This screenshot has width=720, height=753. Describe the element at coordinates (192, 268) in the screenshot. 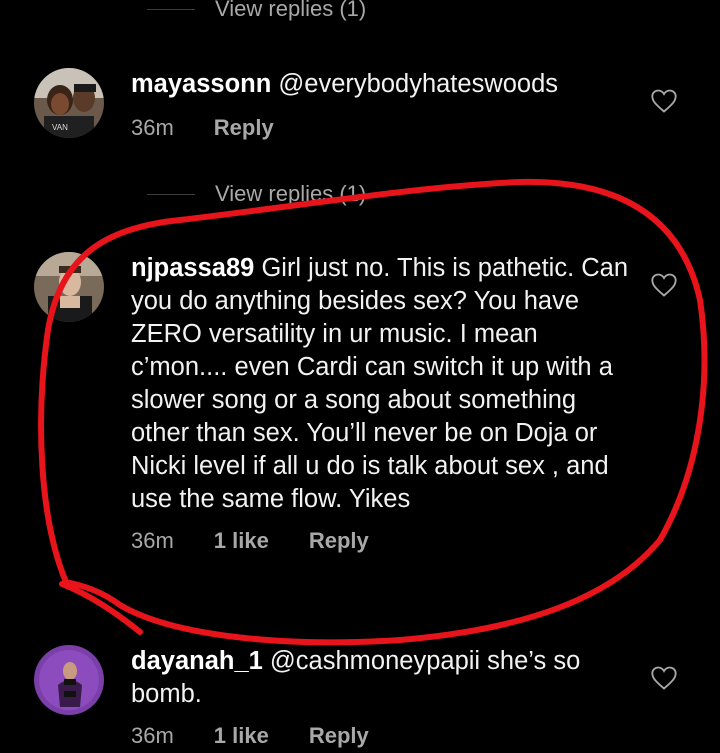

I see `username: njpassa89` at that location.